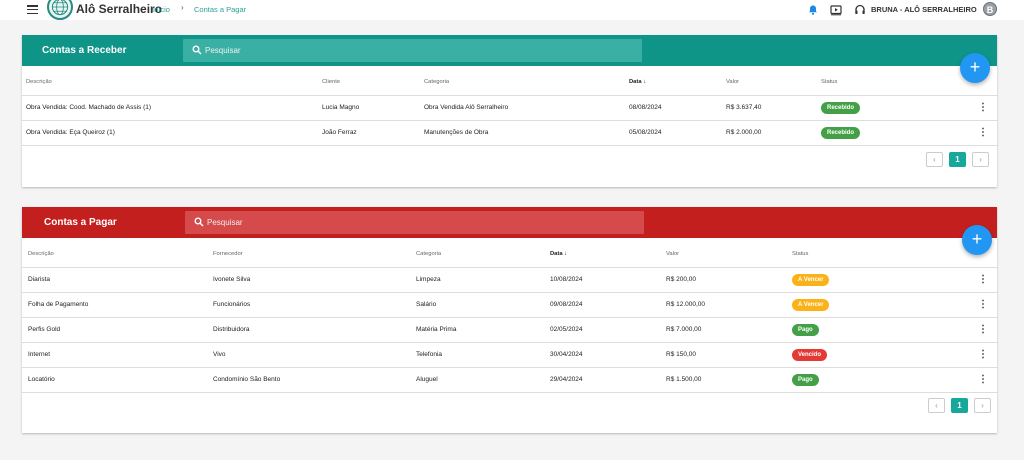 The width and height of the screenshot is (1024, 460). What do you see at coordinates (483, 280) in the screenshot?
I see `cell-categoria: Limpeza` at bounding box center [483, 280].